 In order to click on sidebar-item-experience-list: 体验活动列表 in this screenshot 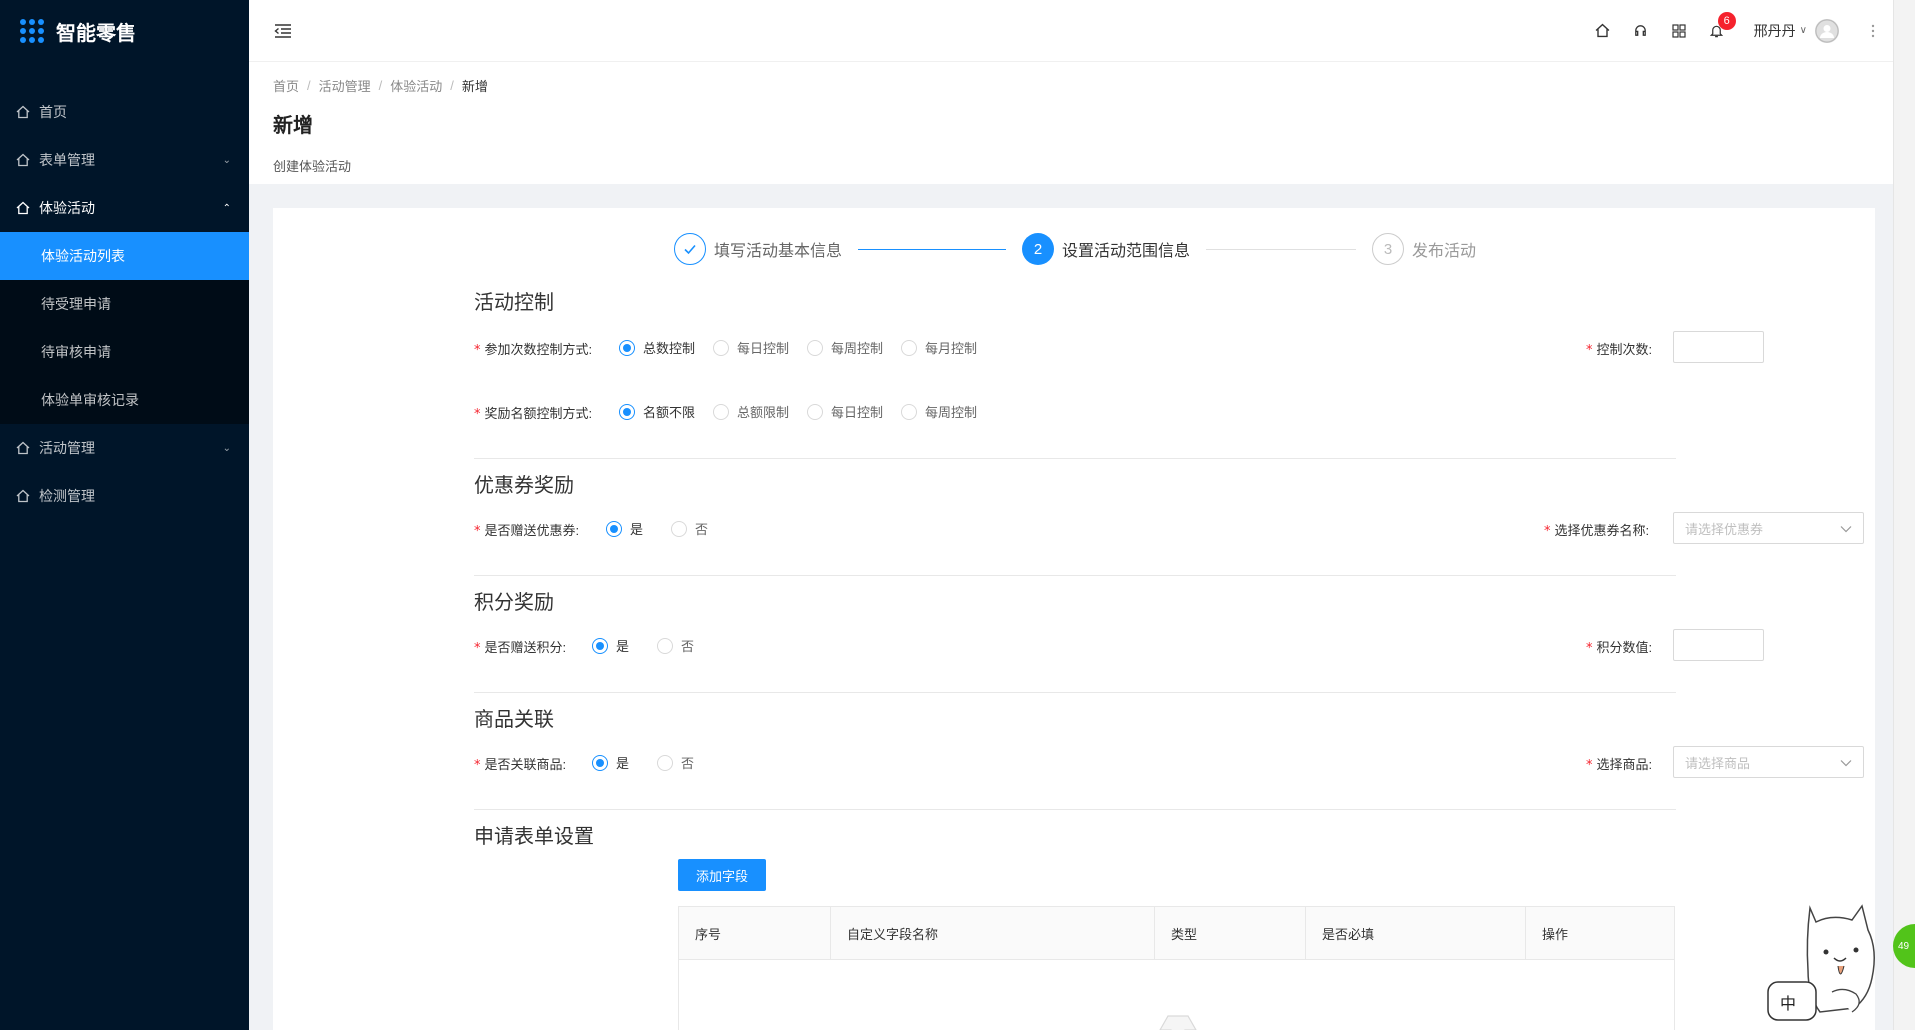, I will do `click(124, 256)`.